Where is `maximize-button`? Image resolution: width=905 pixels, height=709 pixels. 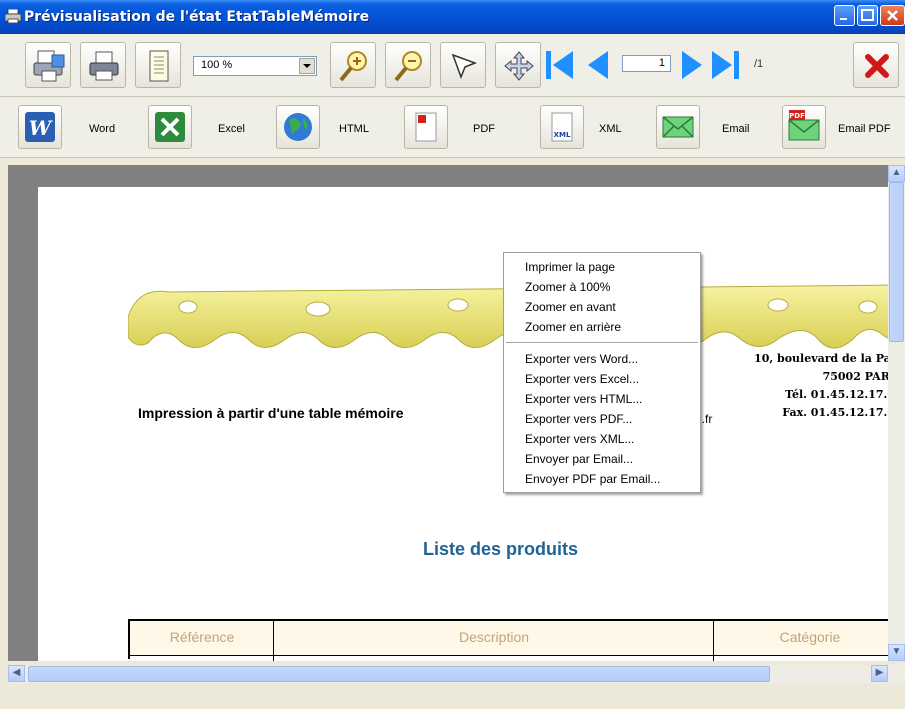
maximize-button is located at coordinates (867, 15).